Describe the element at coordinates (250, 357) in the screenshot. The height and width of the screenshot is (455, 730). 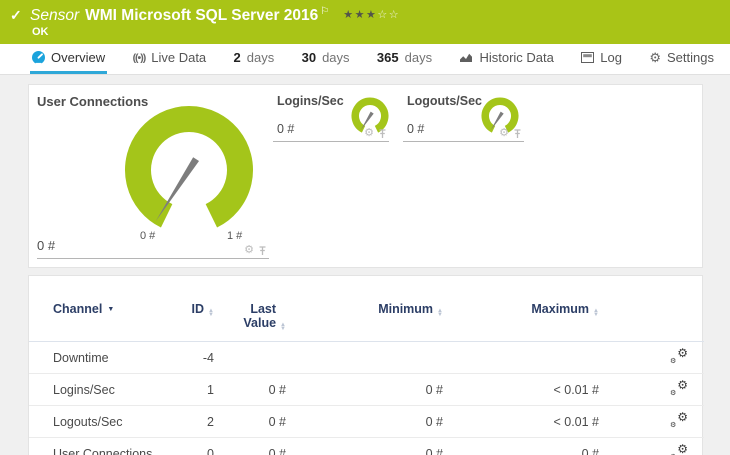
I see `channel-last-value` at that location.